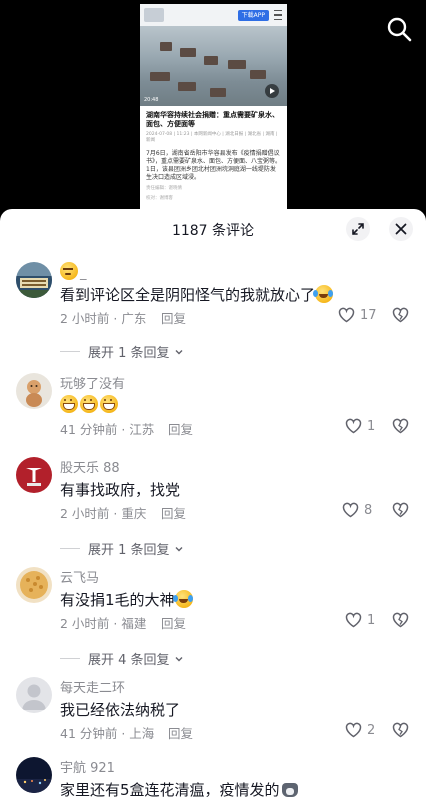 The width and height of the screenshot is (426, 809). What do you see at coordinates (213, 413) in the screenshot?
I see `comment-item: 玩够了没有 41 分钟前 · 江苏 回复 1` at bounding box center [213, 413].